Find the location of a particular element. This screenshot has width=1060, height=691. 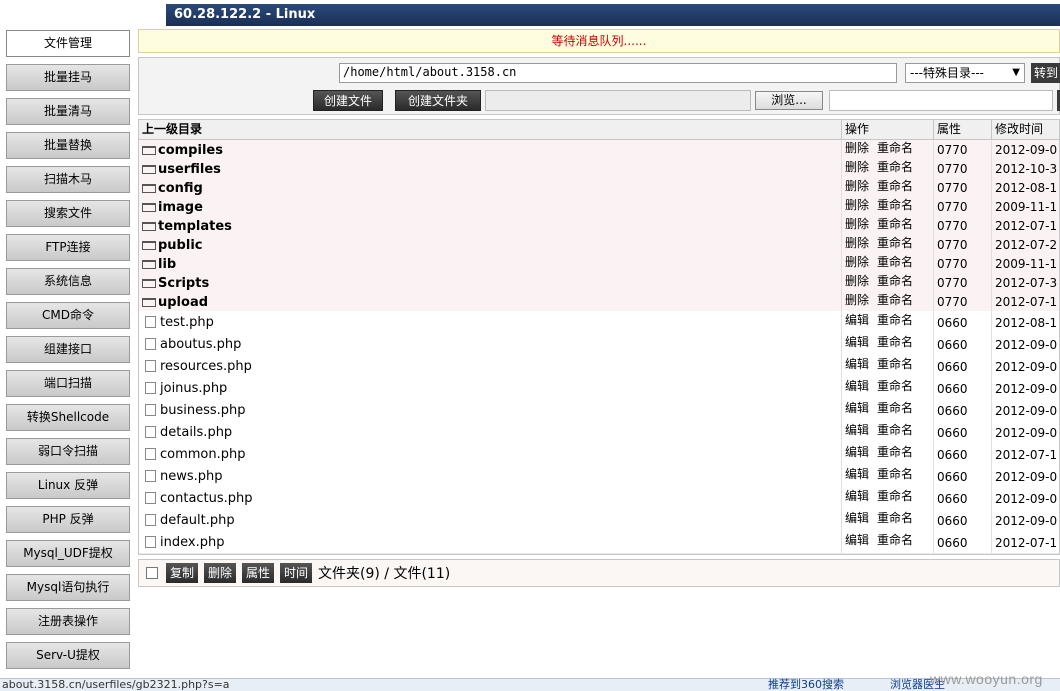

goto-button: 转到 is located at coordinates (1045, 73).